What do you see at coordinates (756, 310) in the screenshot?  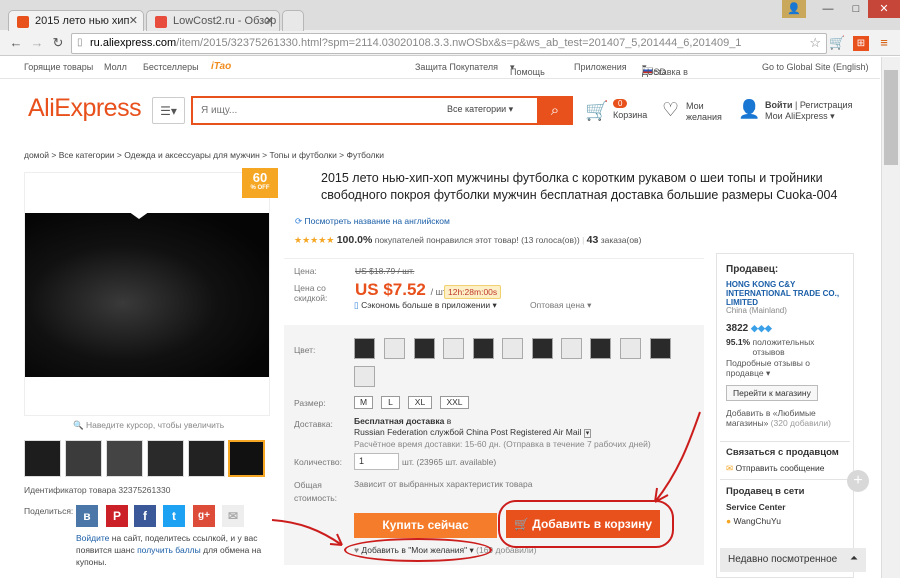 I see `seller-country: China (Mainland)` at bounding box center [756, 310].